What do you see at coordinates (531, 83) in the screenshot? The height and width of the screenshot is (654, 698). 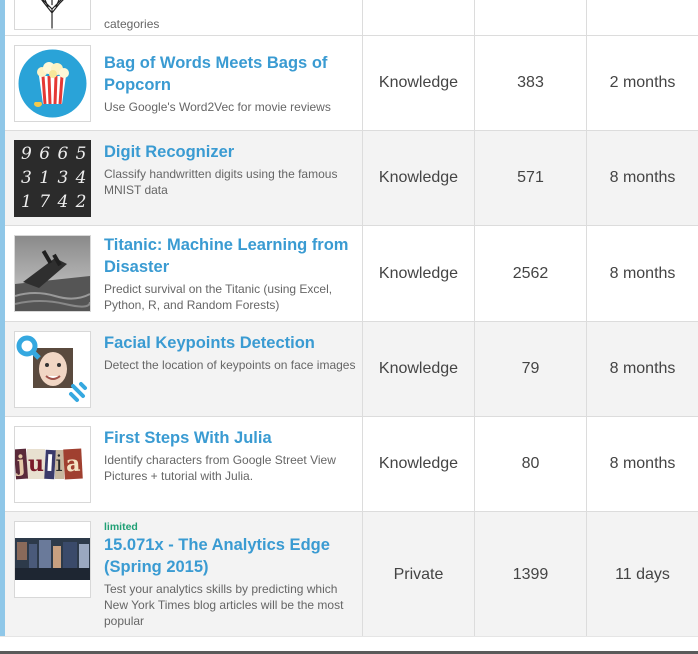 I see `teams-cell: 383` at bounding box center [531, 83].